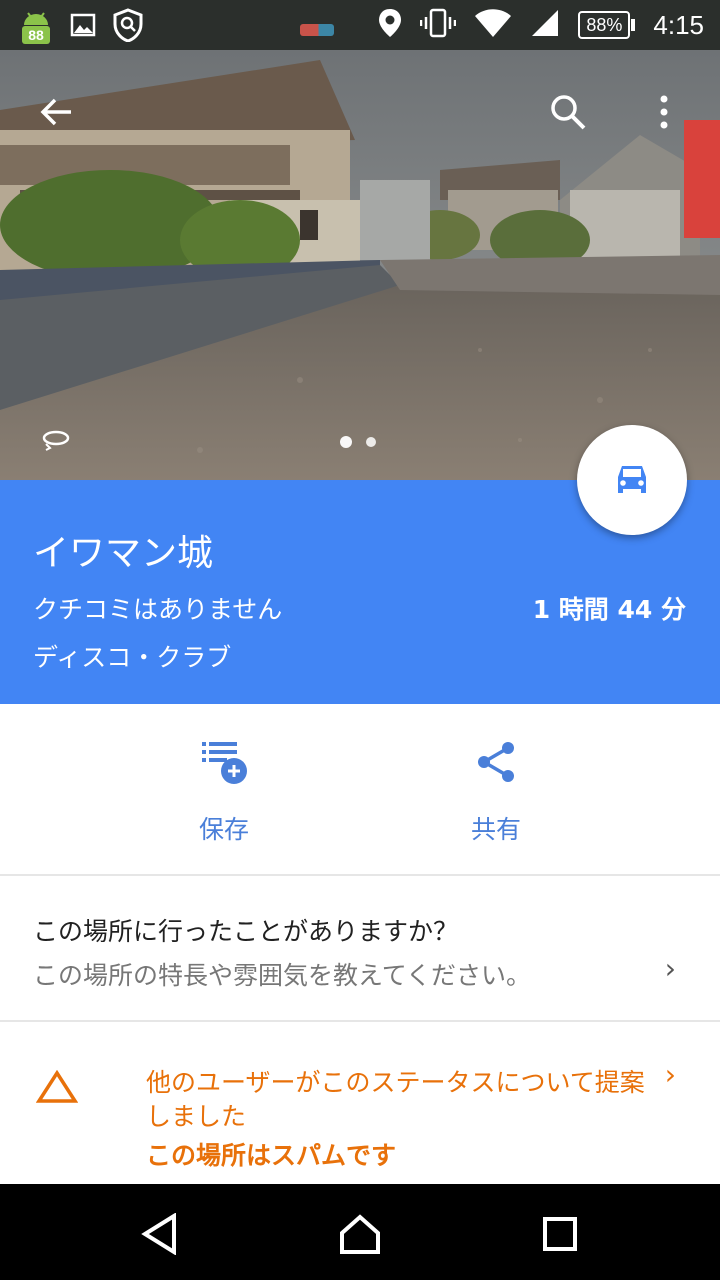 This screenshot has width=720, height=1280. What do you see at coordinates (282, 975) in the screenshot?
I see `question-subtitle: この場所の特長や雰囲気を教えてください。` at bounding box center [282, 975].